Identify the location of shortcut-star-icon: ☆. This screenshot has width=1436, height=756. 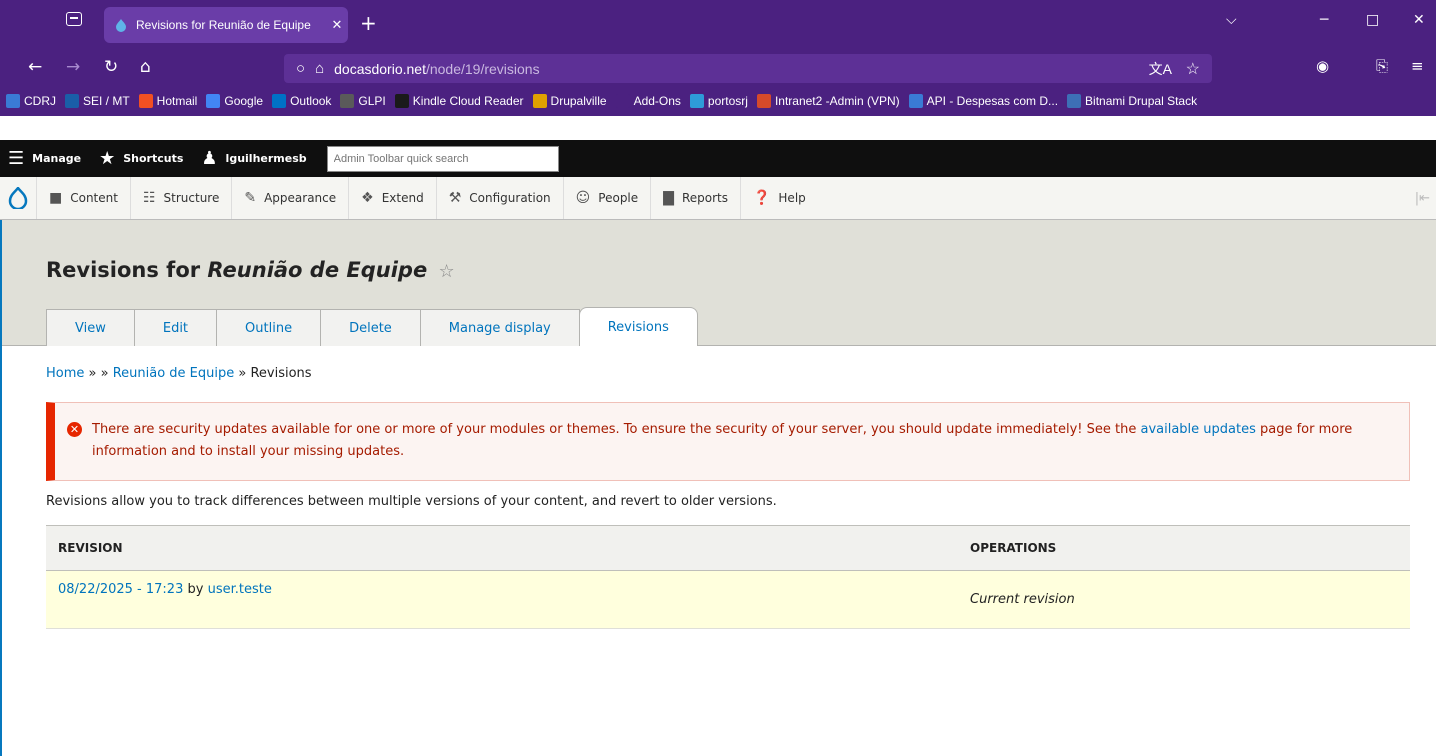
(447, 271).